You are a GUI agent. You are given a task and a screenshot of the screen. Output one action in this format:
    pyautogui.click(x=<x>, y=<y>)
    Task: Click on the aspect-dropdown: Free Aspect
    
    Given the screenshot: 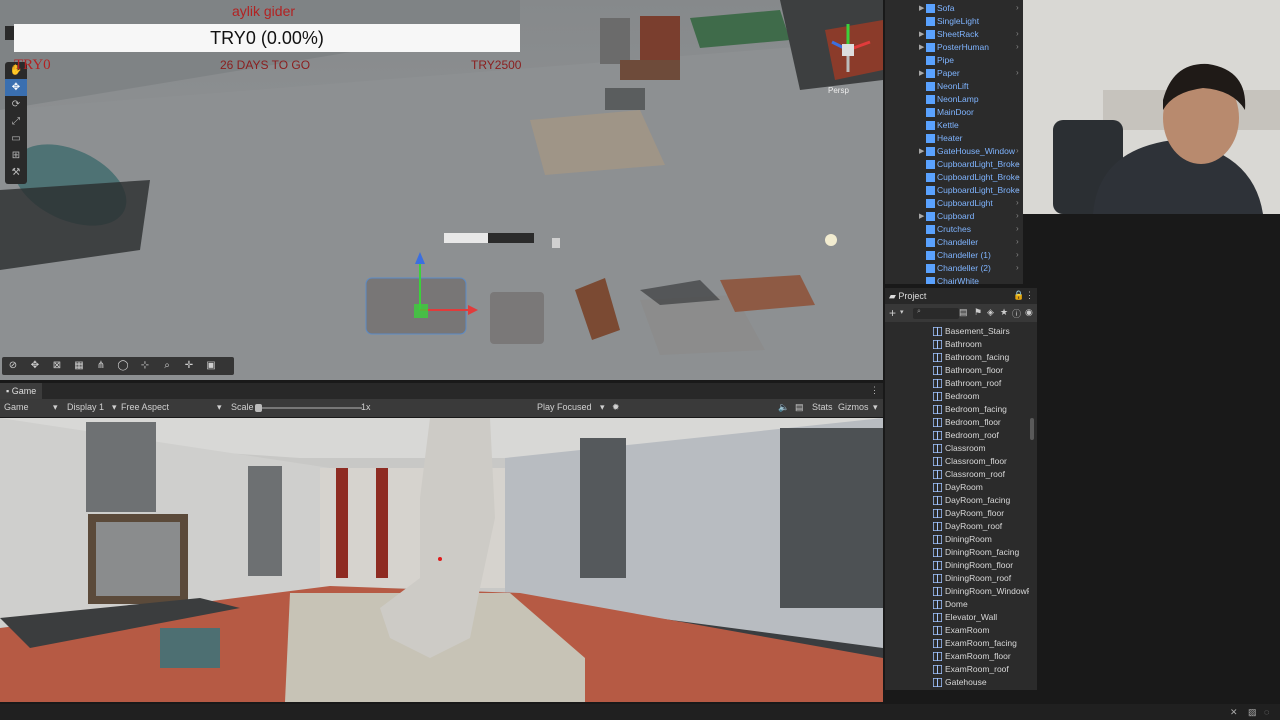 What is the action you would take?
    pyautogui.click(x=145, y=407)
    